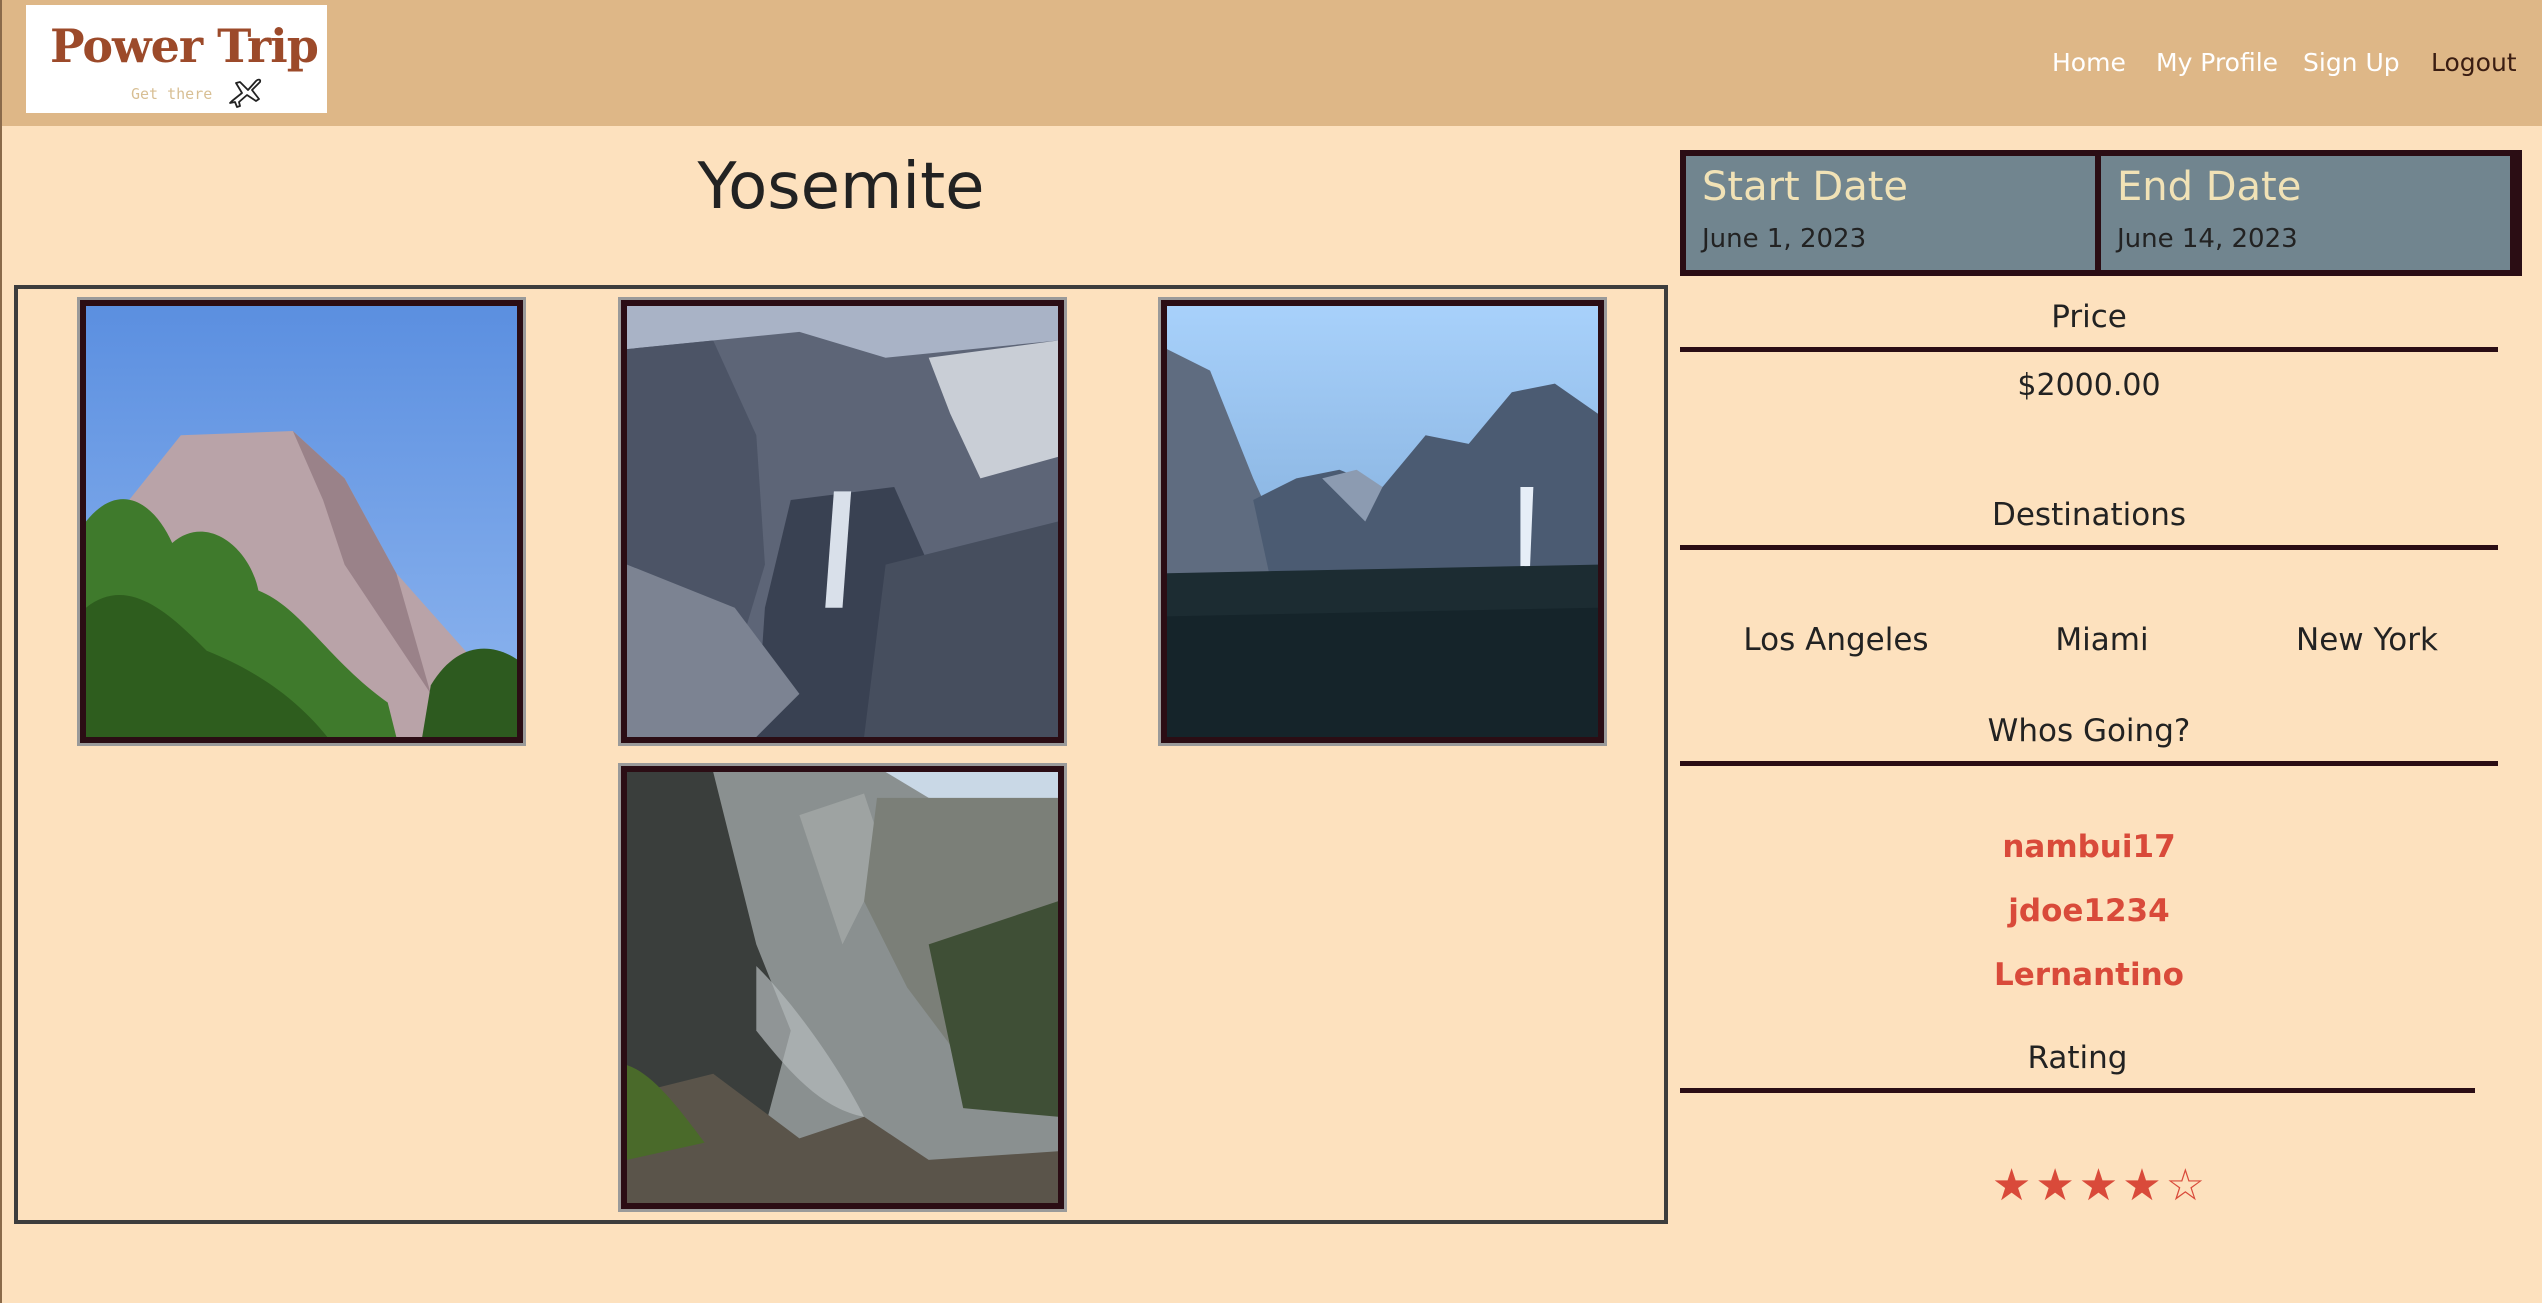 The width and height of the screenshot is (2542, 1303). What do you see at coordinates (2089, 911) in the screenshot?
I see `member-link: jdoe1234` at bounding box center [2089, 911].